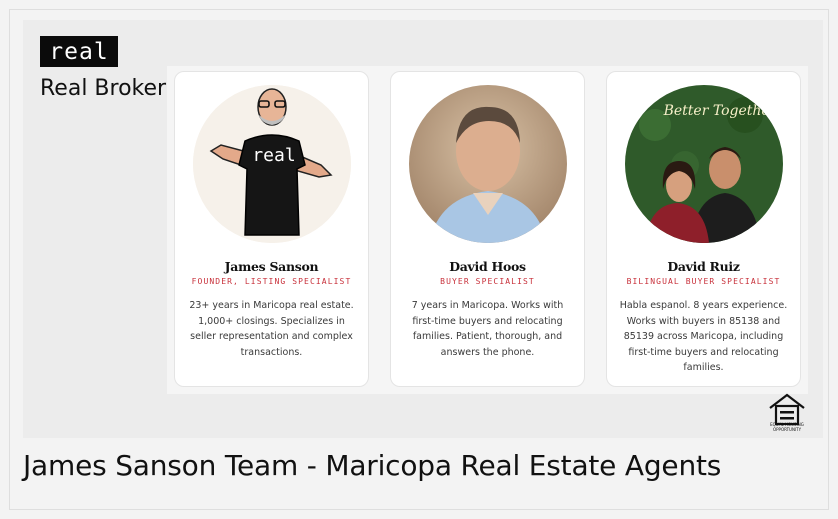 The image size is (838, 519). I want to click on headshot-photo, so click(488, 164).